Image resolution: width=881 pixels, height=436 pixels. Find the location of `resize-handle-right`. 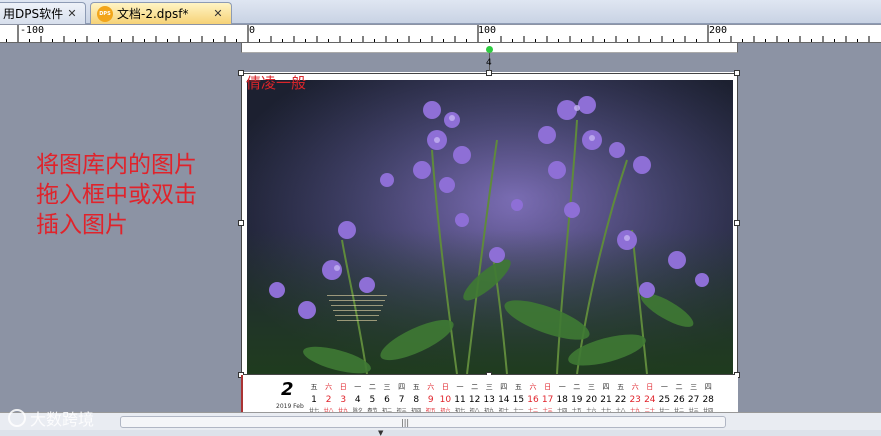

resize-handle-right is located at coordinates (737, 223).